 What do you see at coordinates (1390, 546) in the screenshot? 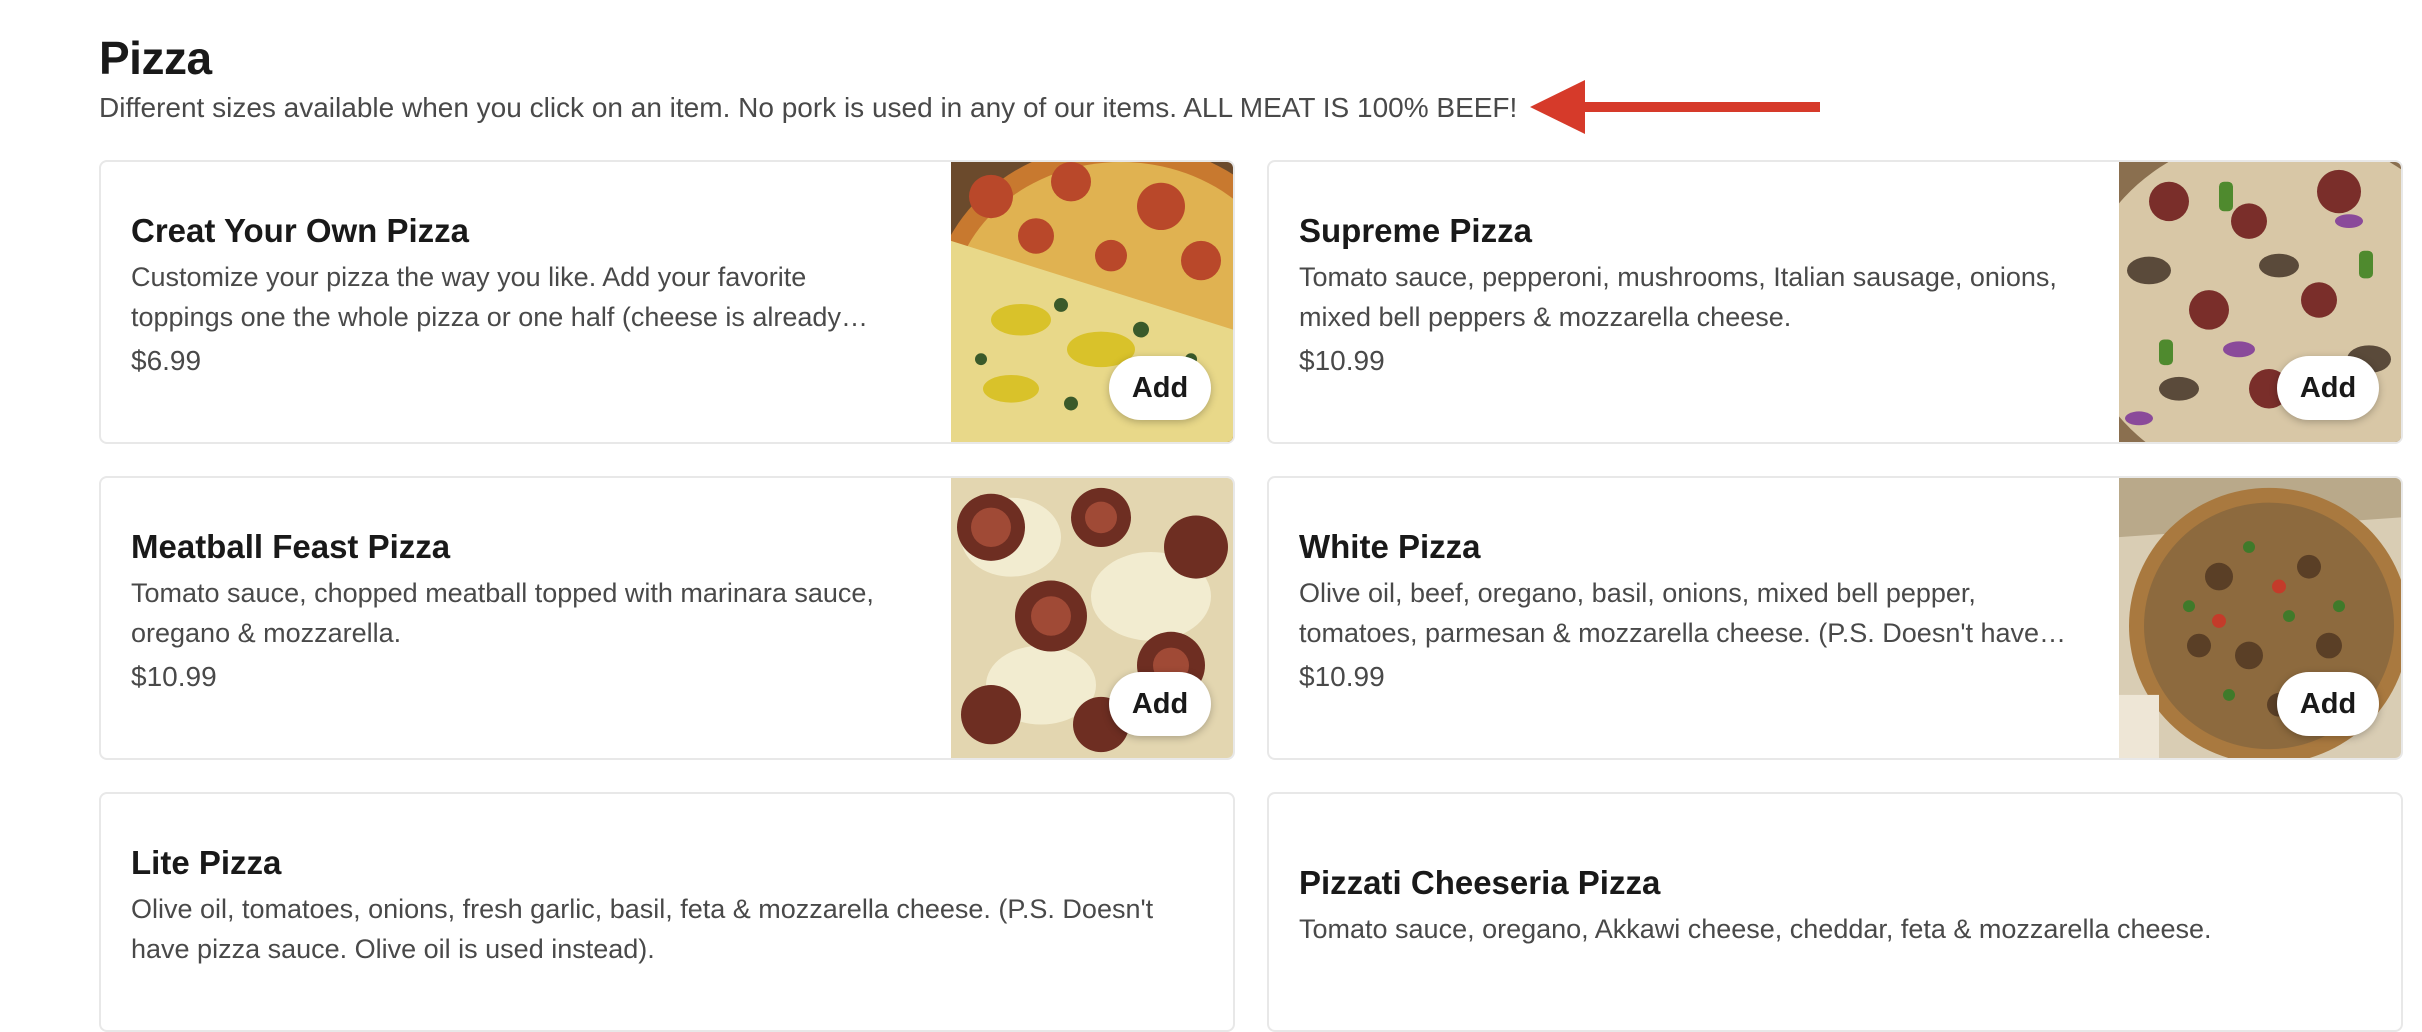
I see `menu-item-name: White Pizza` at bounding box center [1390, 546].